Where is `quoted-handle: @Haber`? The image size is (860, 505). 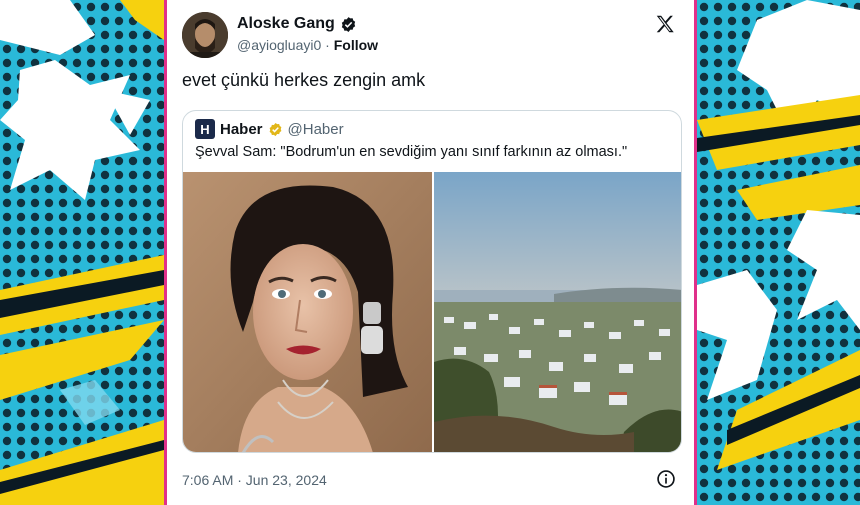 quoted-handle: @Haber is located at coordinates (315, 129).